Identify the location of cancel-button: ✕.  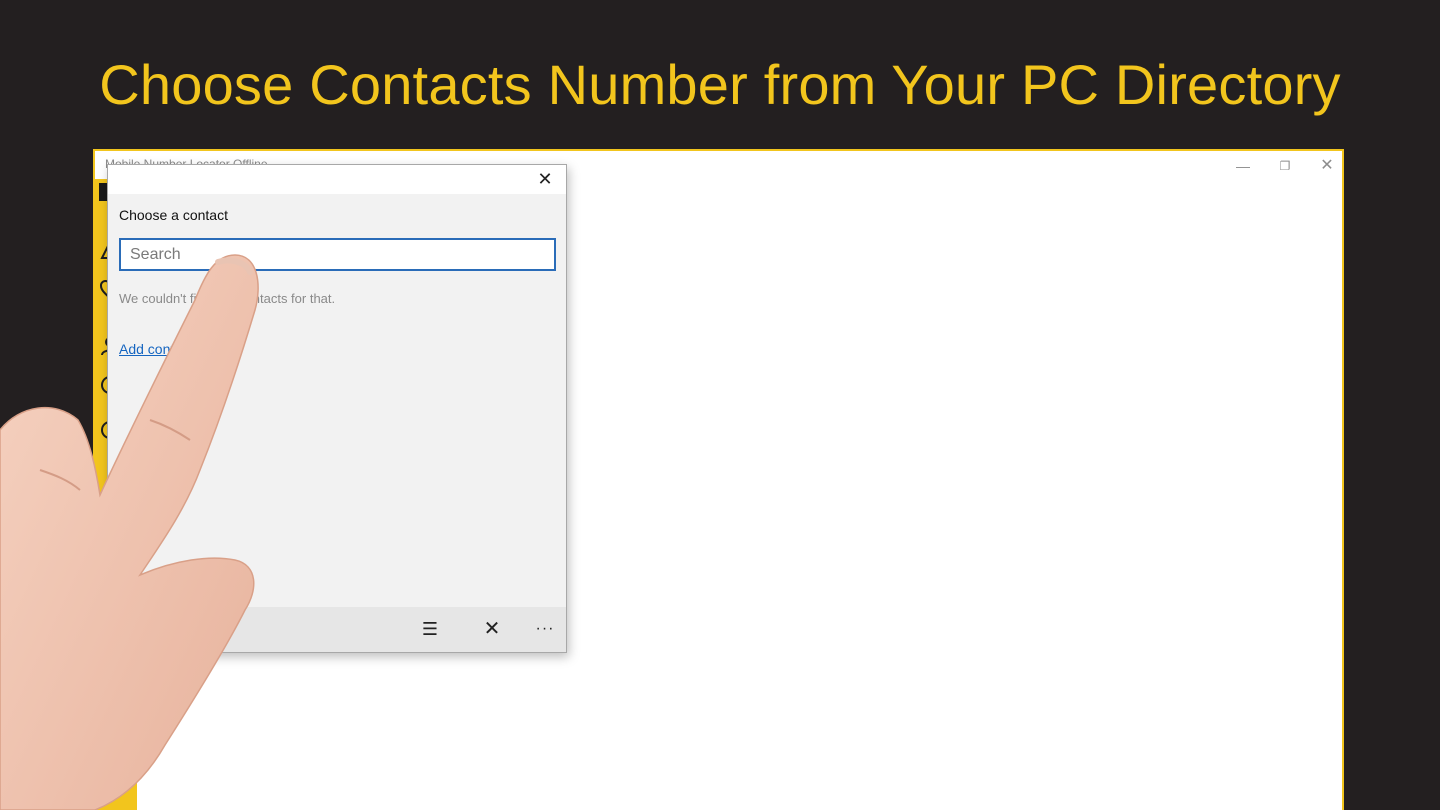
(492, 629).